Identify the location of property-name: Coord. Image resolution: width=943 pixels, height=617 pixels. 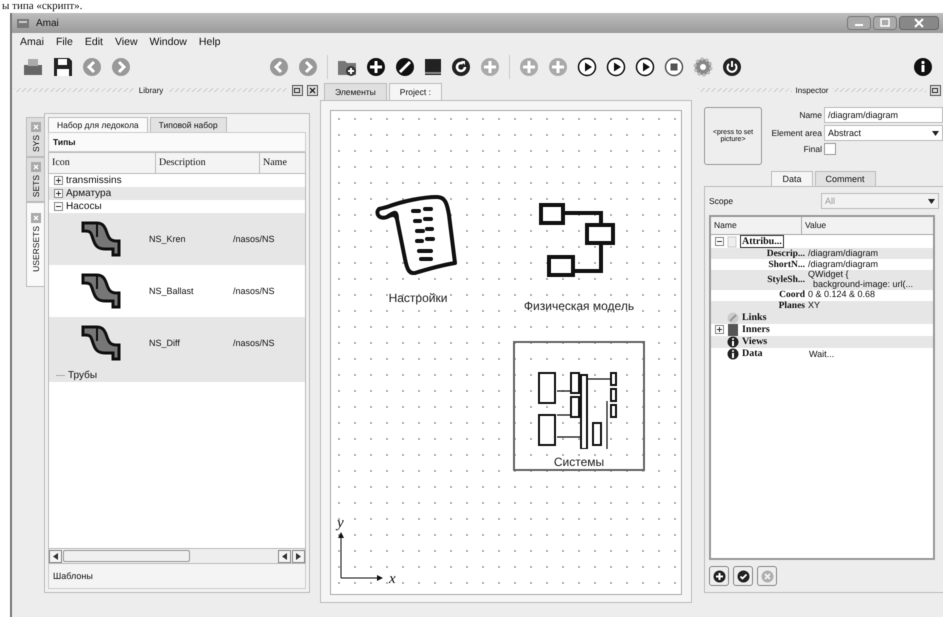
(760, 295).